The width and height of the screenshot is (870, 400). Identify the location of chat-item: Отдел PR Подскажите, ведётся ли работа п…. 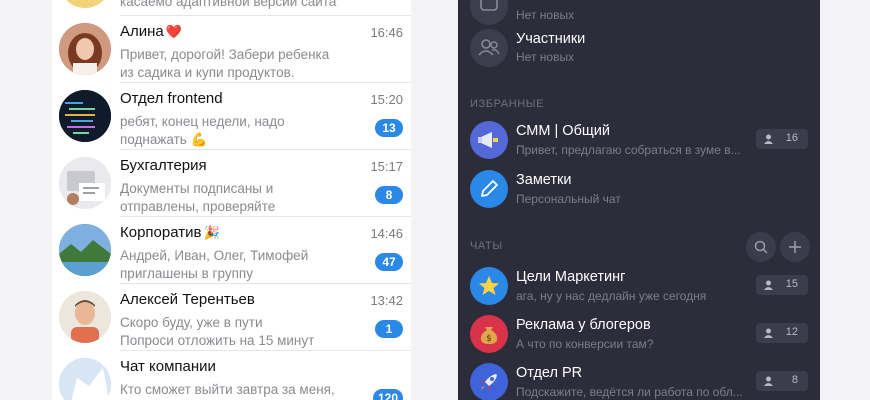
(639, 379).